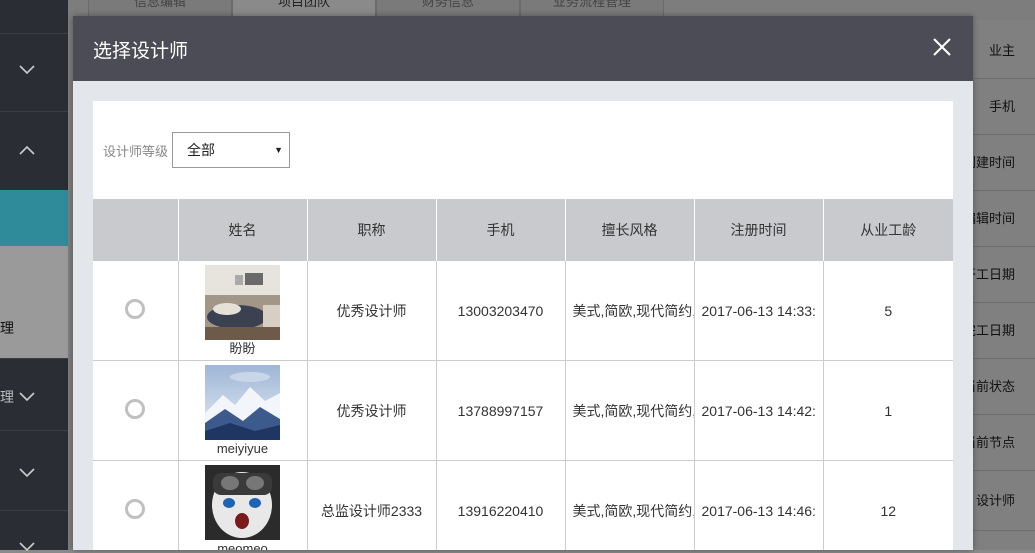 This screenshot has height=553, width=1035. What do you see at coordinates (1001, 106) in the screenshot?
I see `label-phone: 手机` at bounding box center [1001, 106].